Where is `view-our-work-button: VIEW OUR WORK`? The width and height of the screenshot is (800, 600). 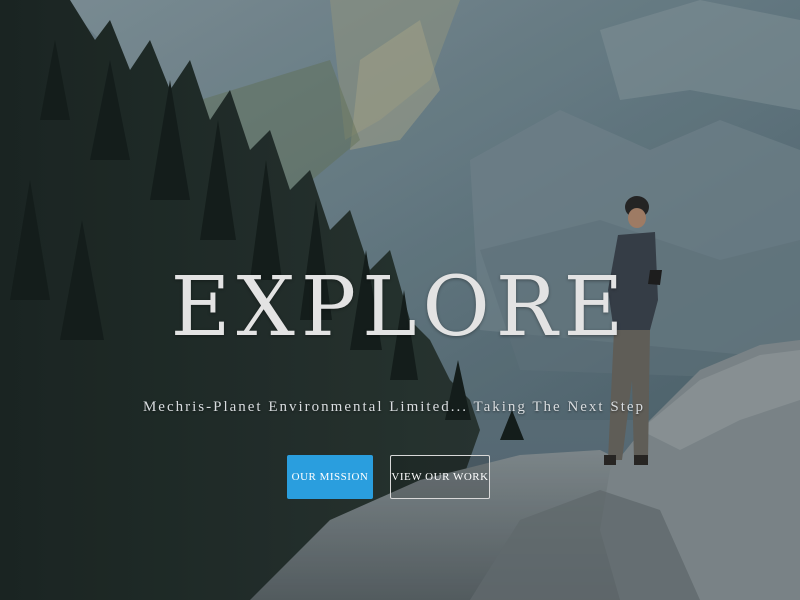 view-our-work-button: VIEW OUR WORK is located at coordinates (440, 477).